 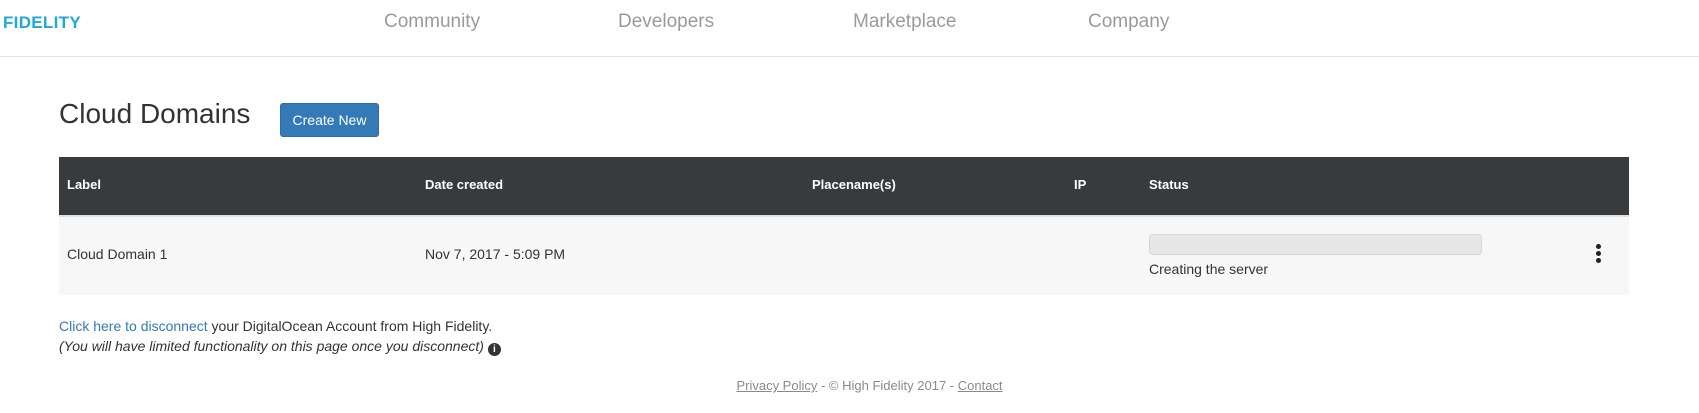 I want to click on column-header-placenames: Placename(s), so click(x=854, y=184).